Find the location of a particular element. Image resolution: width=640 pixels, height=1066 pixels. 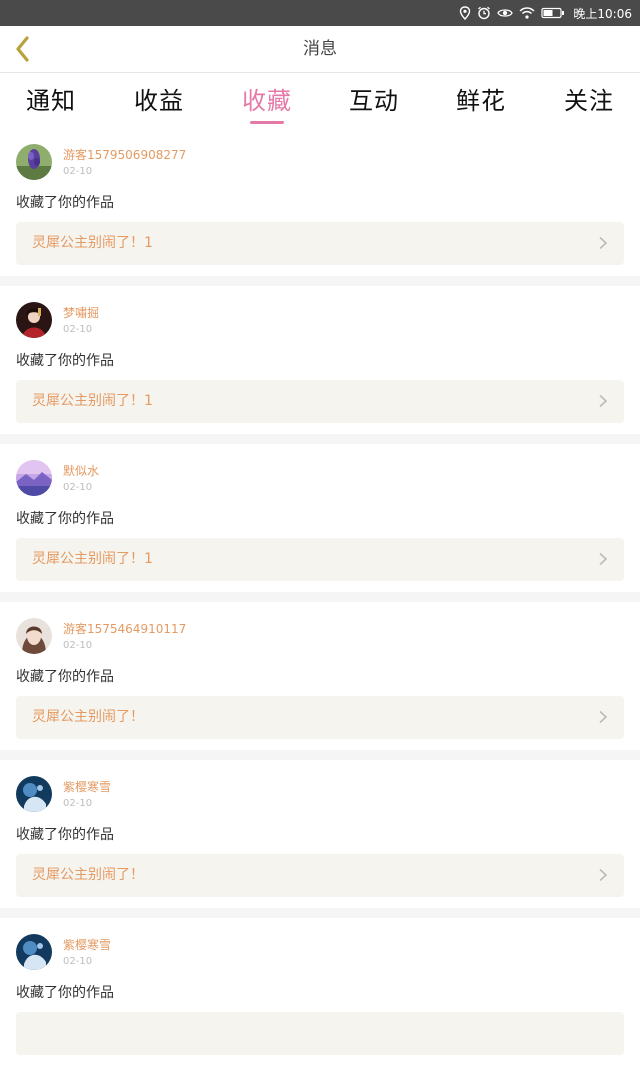

page-title: 消息 is located at coordinates (320, 49).